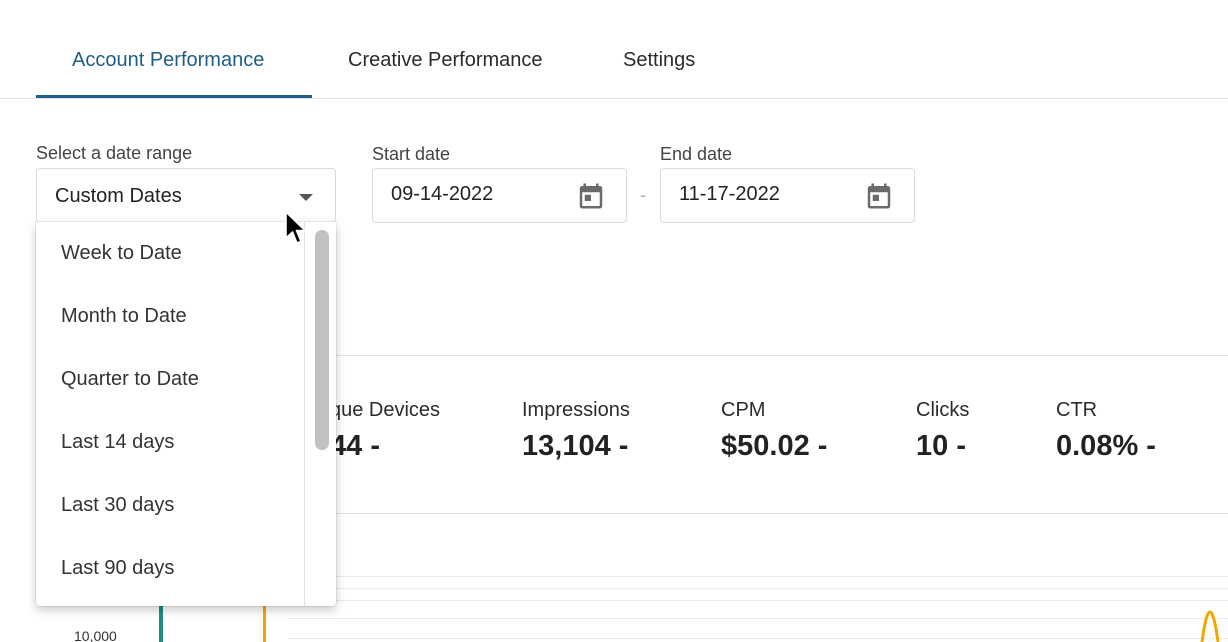 The height and width of the screenshot is (642, 1228). Describe the element at coordinates (114, 153) in the screenshot. I see `date-range-label: Select a date range` at that location.